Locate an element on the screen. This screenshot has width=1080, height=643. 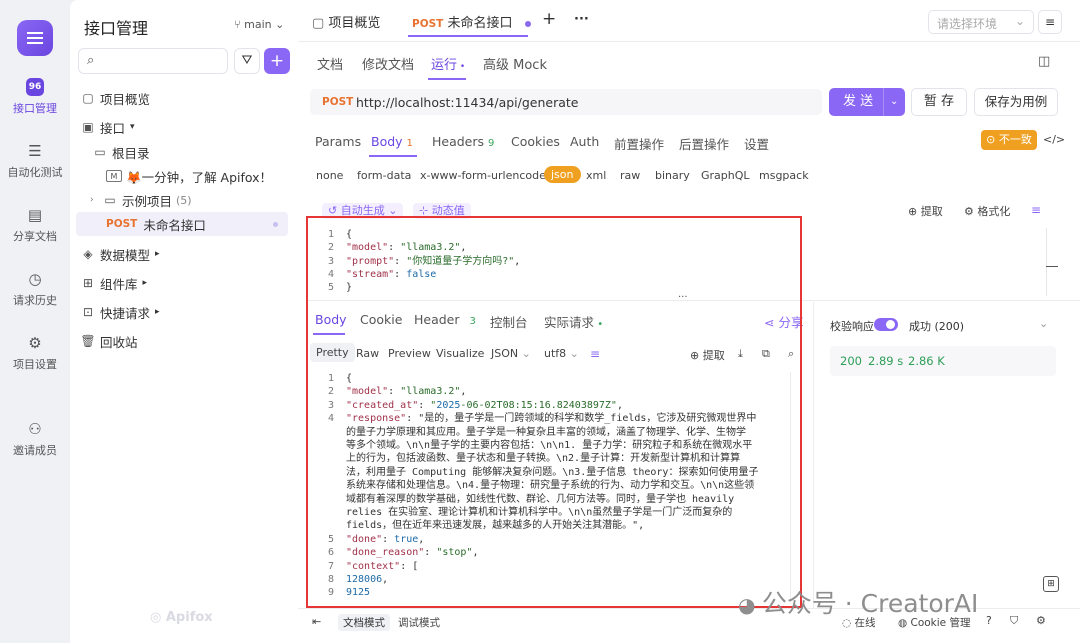
search-input: ⌕ is located at coordinates (153, 61).